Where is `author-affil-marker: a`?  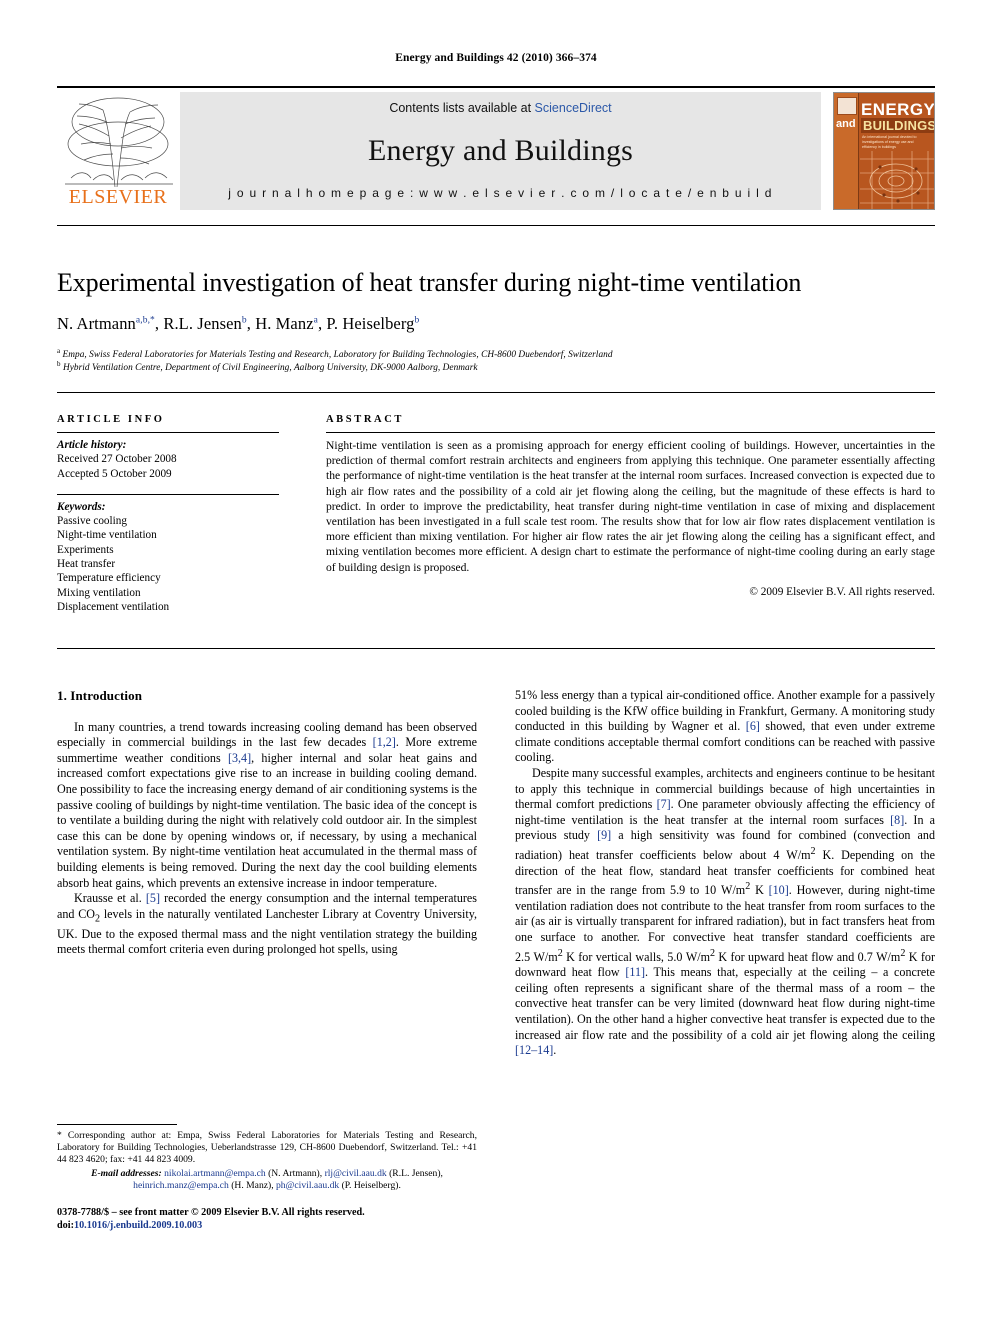
author-affil-marker: a is located at coordinates (315, 320).